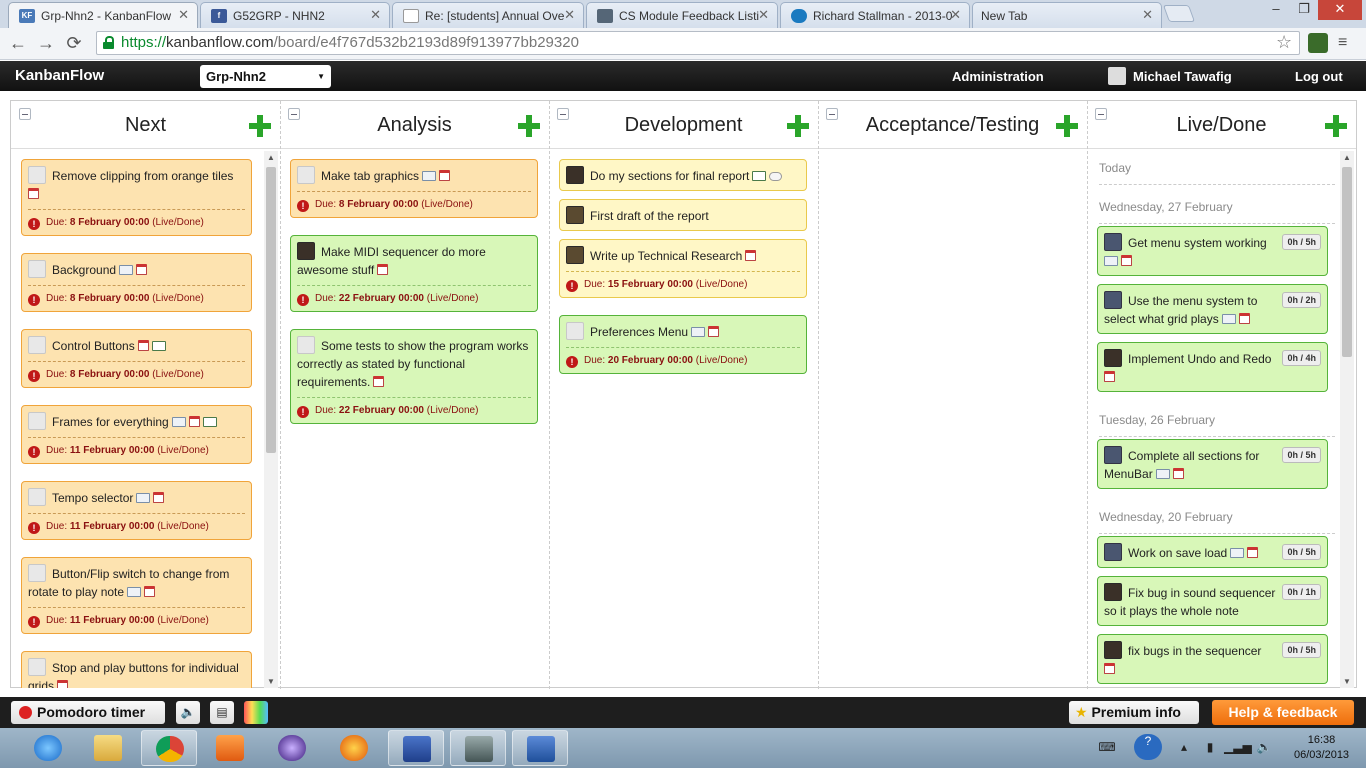 This screenshot has width=1366, height=768. What do you see at coordinates (169, 748) in the screenshot?
I see `chrome-icon` at bounding box center [169, 748].